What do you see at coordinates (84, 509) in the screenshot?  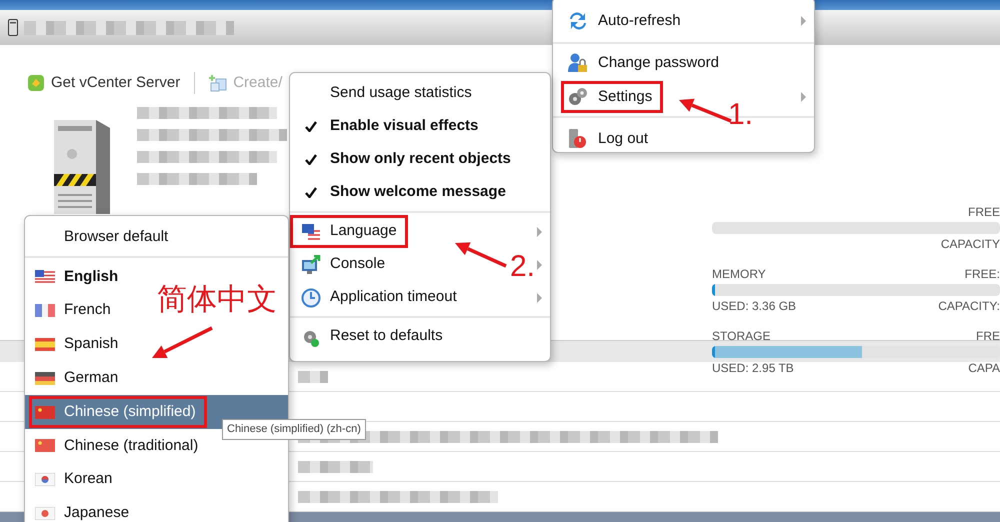 I see `menu-item: Japanese` at bounding box center [84, 509].